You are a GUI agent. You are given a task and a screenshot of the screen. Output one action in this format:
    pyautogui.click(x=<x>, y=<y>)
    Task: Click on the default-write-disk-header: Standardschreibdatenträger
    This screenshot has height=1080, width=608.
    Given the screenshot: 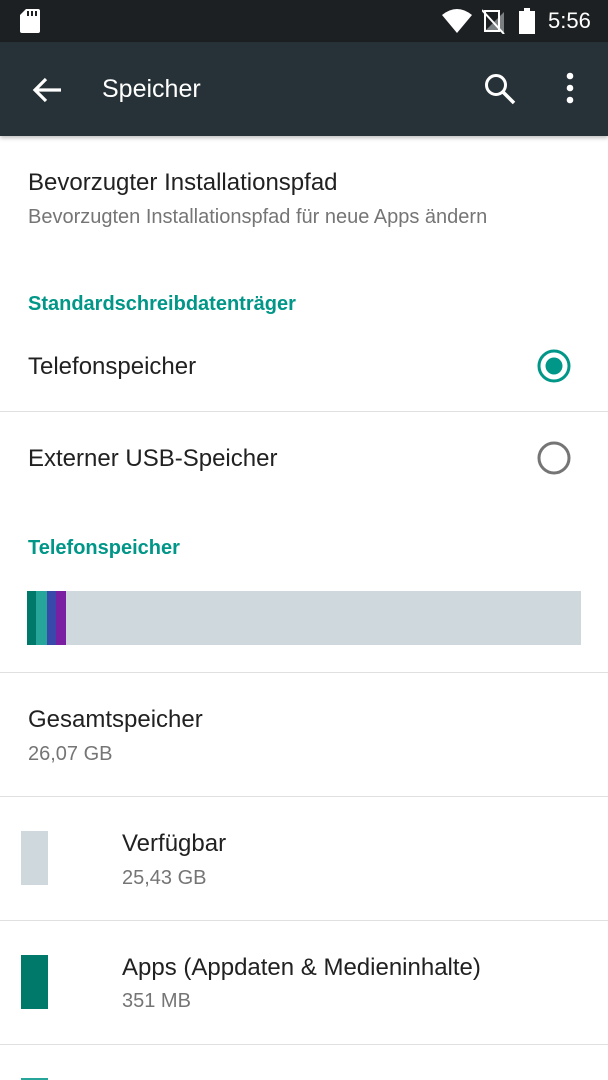 What is the action you would take?
    pyautogui.click(x=162, y=304)
    